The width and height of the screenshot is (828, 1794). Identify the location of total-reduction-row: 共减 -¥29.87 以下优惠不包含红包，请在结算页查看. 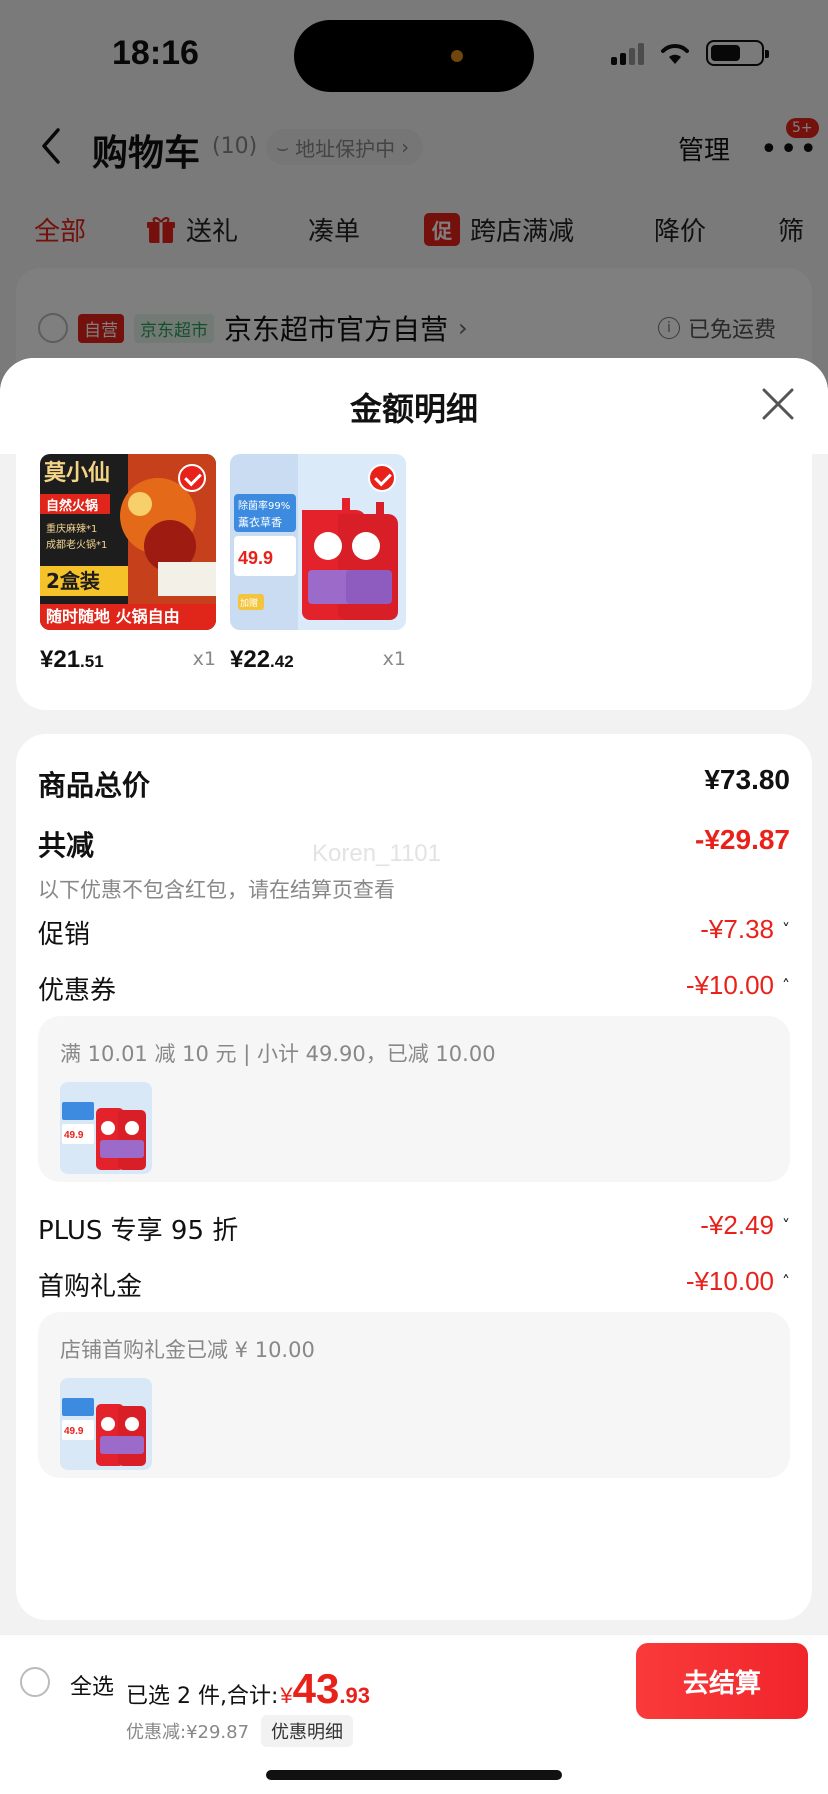
(414, 864).